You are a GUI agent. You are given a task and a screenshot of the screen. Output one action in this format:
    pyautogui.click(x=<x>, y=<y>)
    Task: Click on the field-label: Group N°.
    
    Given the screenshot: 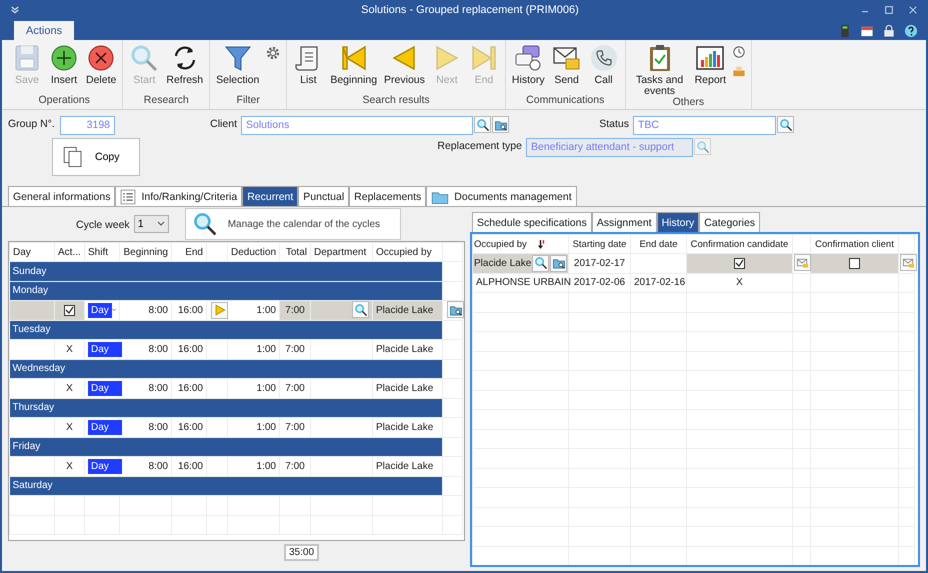 What is the action you would take?
    pyautogui.click(x=32, y=123)
    